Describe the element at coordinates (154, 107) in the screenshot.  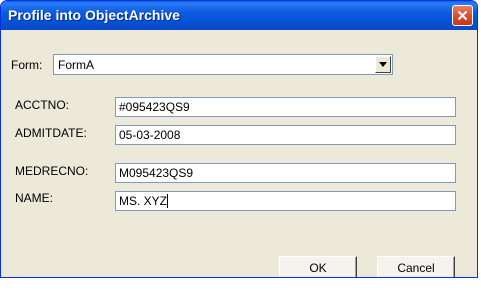
I see `acctno-value: #095423QS9` at that location.